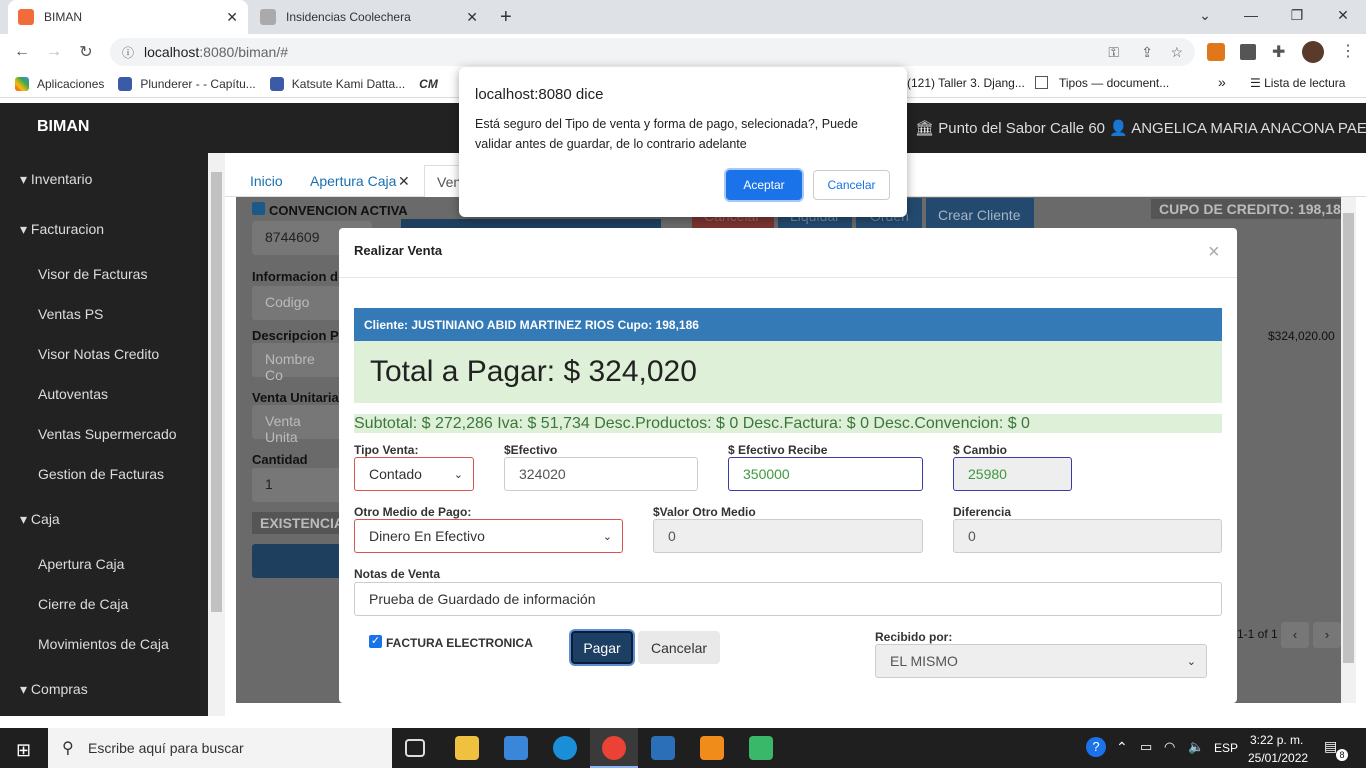  What do you see at coordinates (276, 83) in the screenshot?
I see `site-icon` at bounding box center [276, 83].